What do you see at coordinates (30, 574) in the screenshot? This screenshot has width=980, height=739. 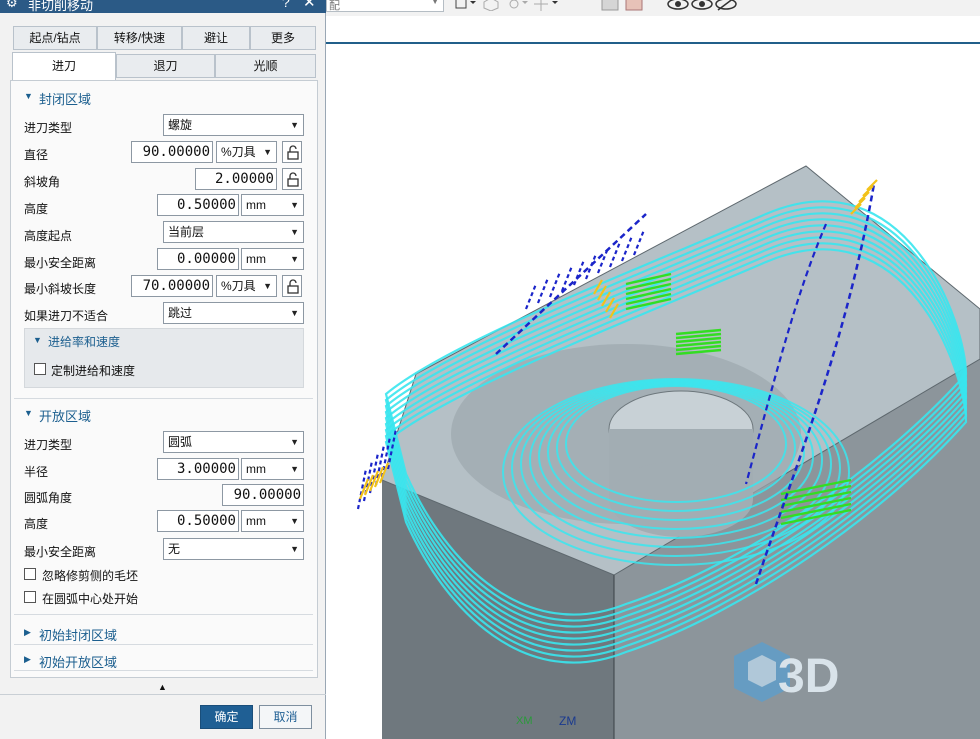 I see `ignore-trim-side-checkbox` at bounding box center [30, 574].